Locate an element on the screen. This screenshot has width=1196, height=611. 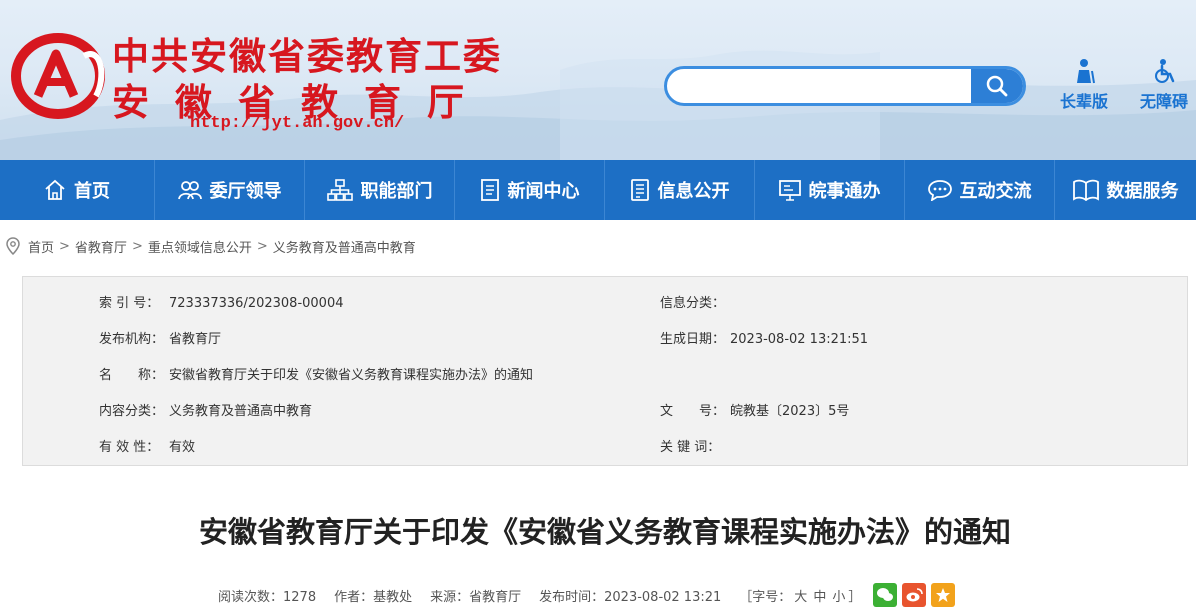
breadcrumb-current: 义务教育及普通高中教育 is located at coordinates (344, 246).